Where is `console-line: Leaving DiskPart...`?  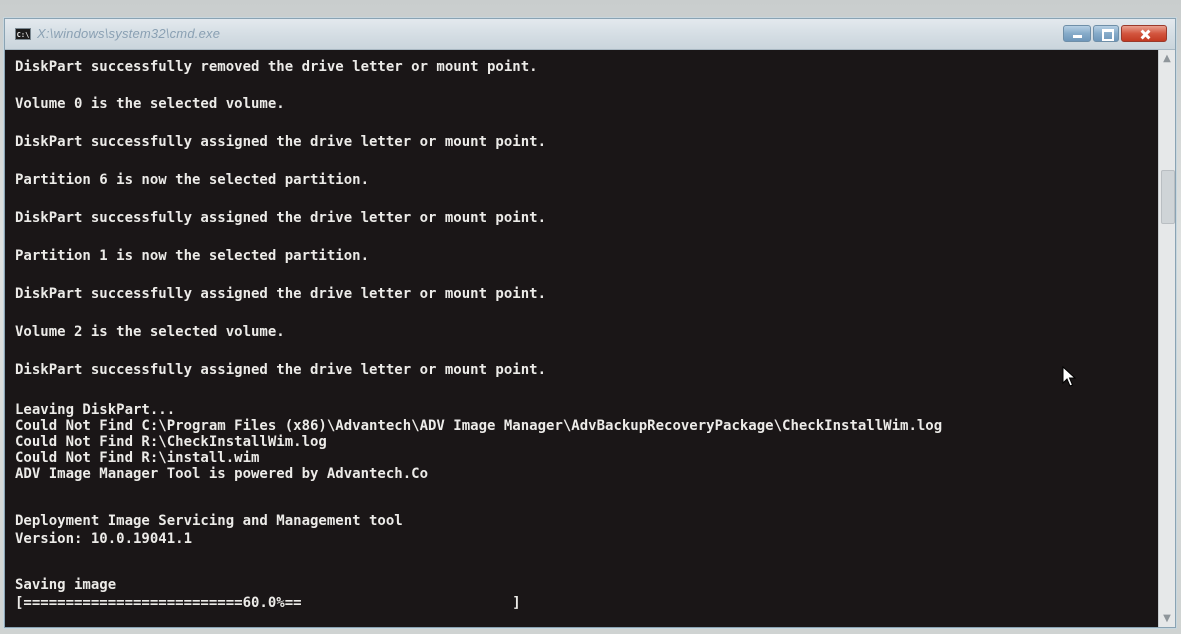
console-line: Leaving DiskPart... is located at coordinates (95, 410).